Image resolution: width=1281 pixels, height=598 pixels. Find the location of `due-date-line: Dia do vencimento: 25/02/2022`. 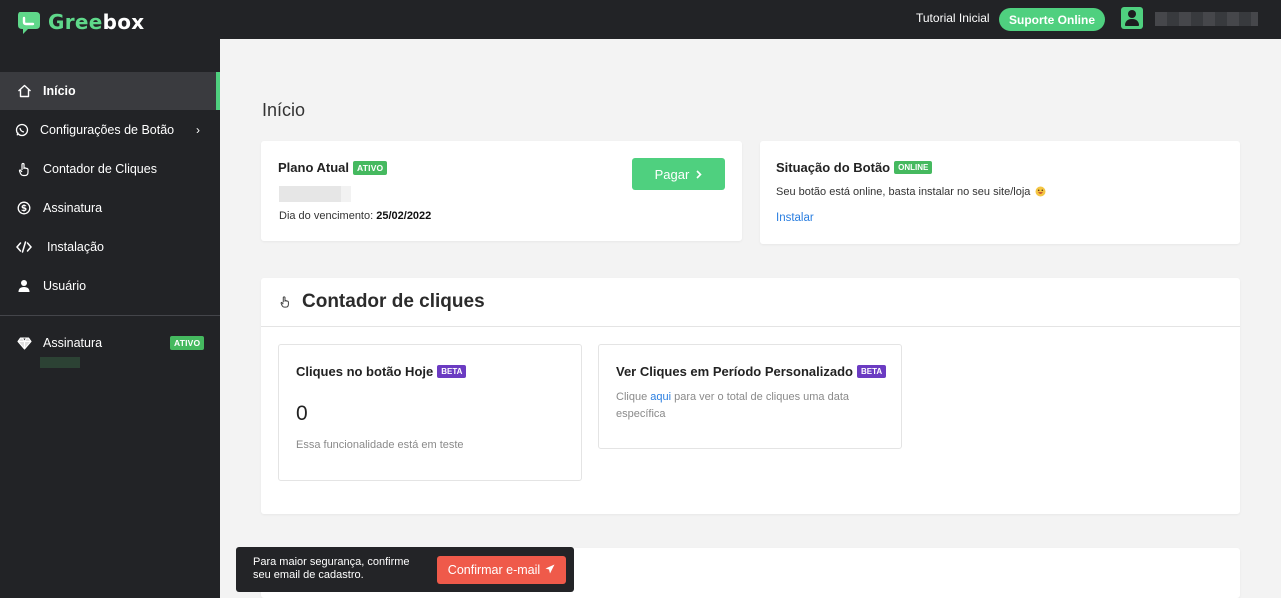

due-date-line: Dia do vencimento: 25/02/2022 is located at coordinates (355, 216).